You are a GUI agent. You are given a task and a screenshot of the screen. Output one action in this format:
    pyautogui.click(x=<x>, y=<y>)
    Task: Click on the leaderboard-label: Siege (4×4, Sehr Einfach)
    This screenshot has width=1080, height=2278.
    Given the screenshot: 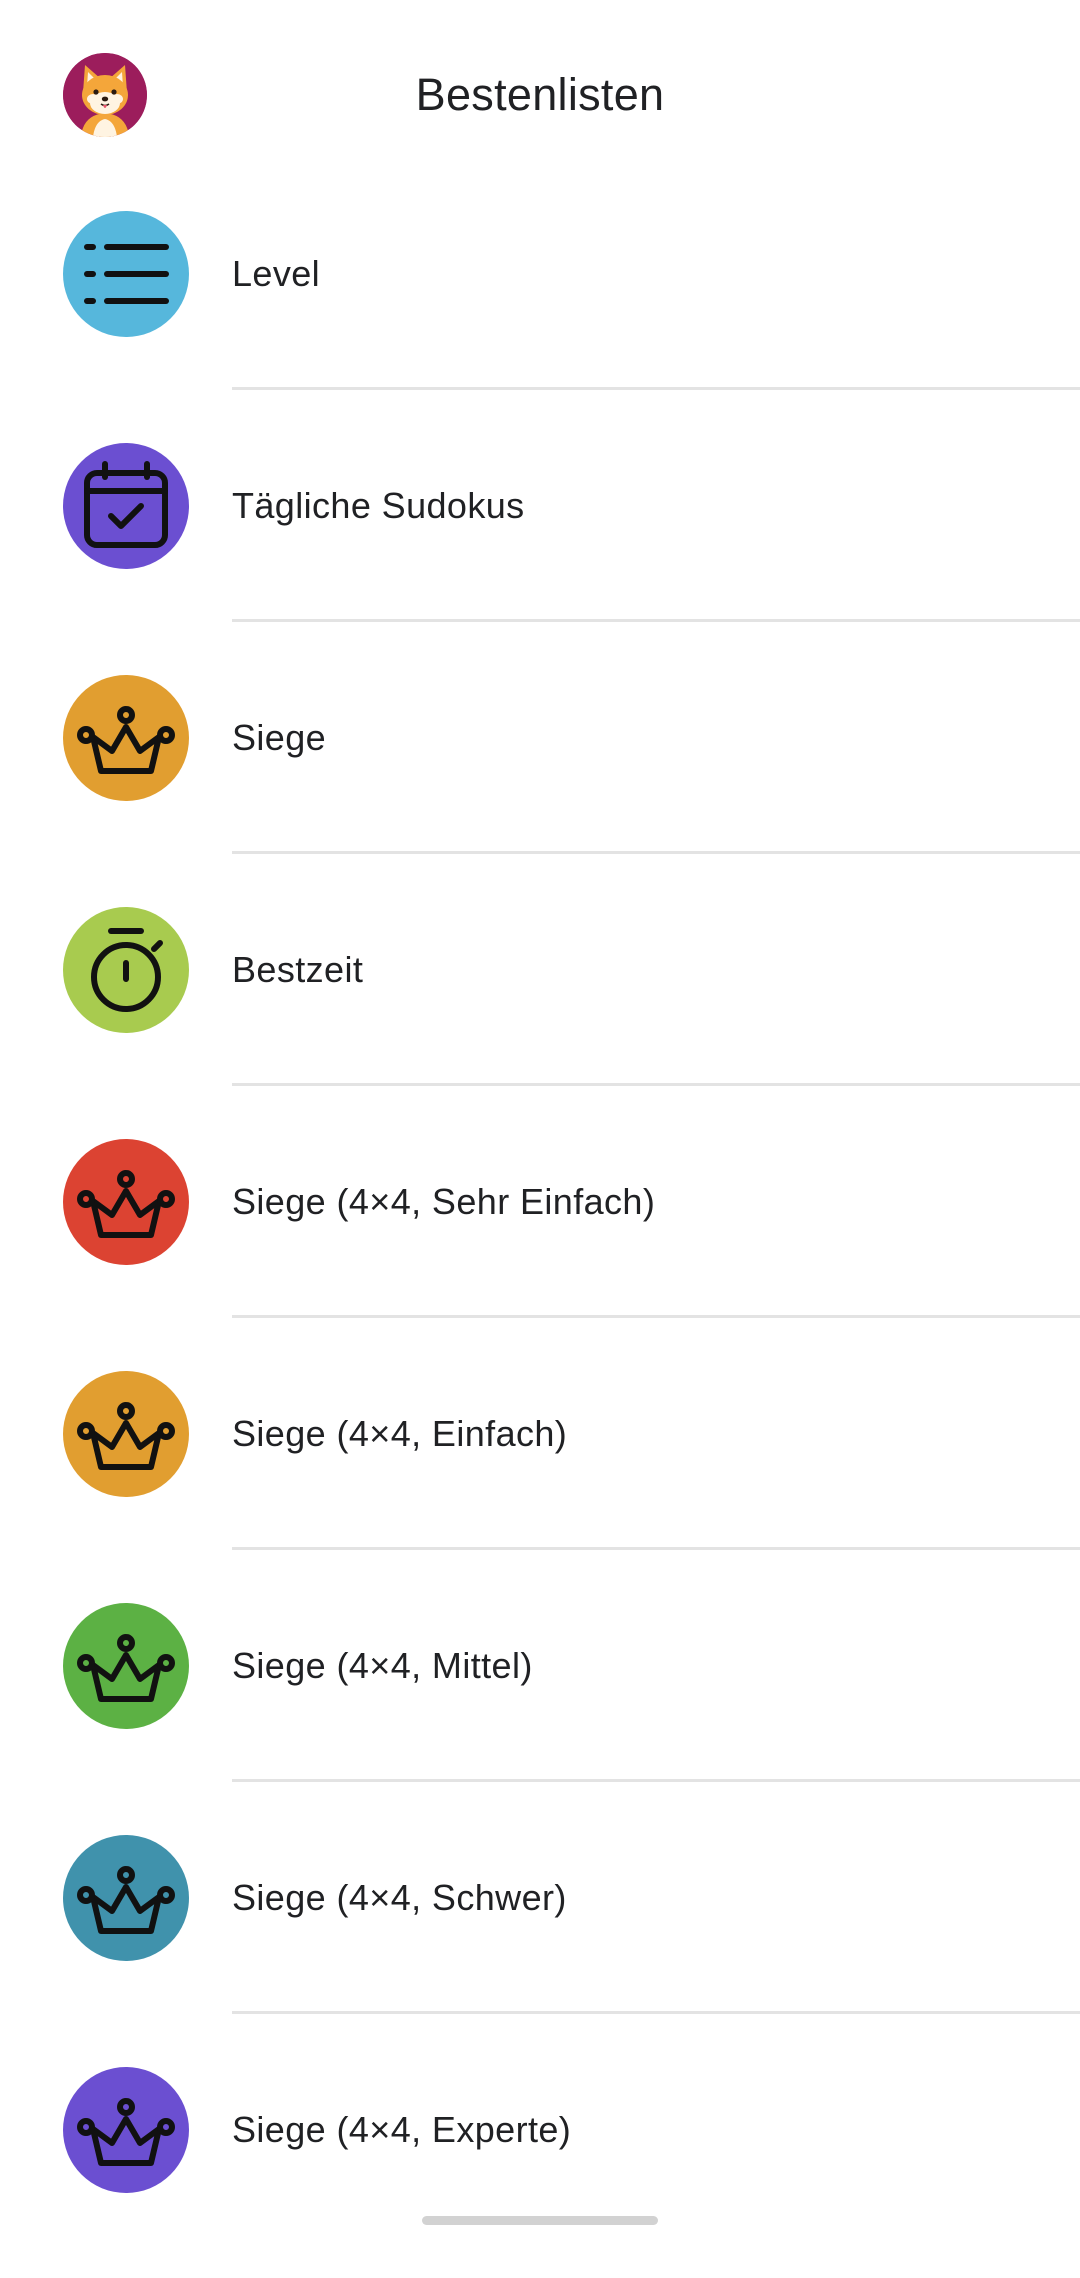 What is the action you would take?
    pyautogui.click(x=444, y=1201)
    